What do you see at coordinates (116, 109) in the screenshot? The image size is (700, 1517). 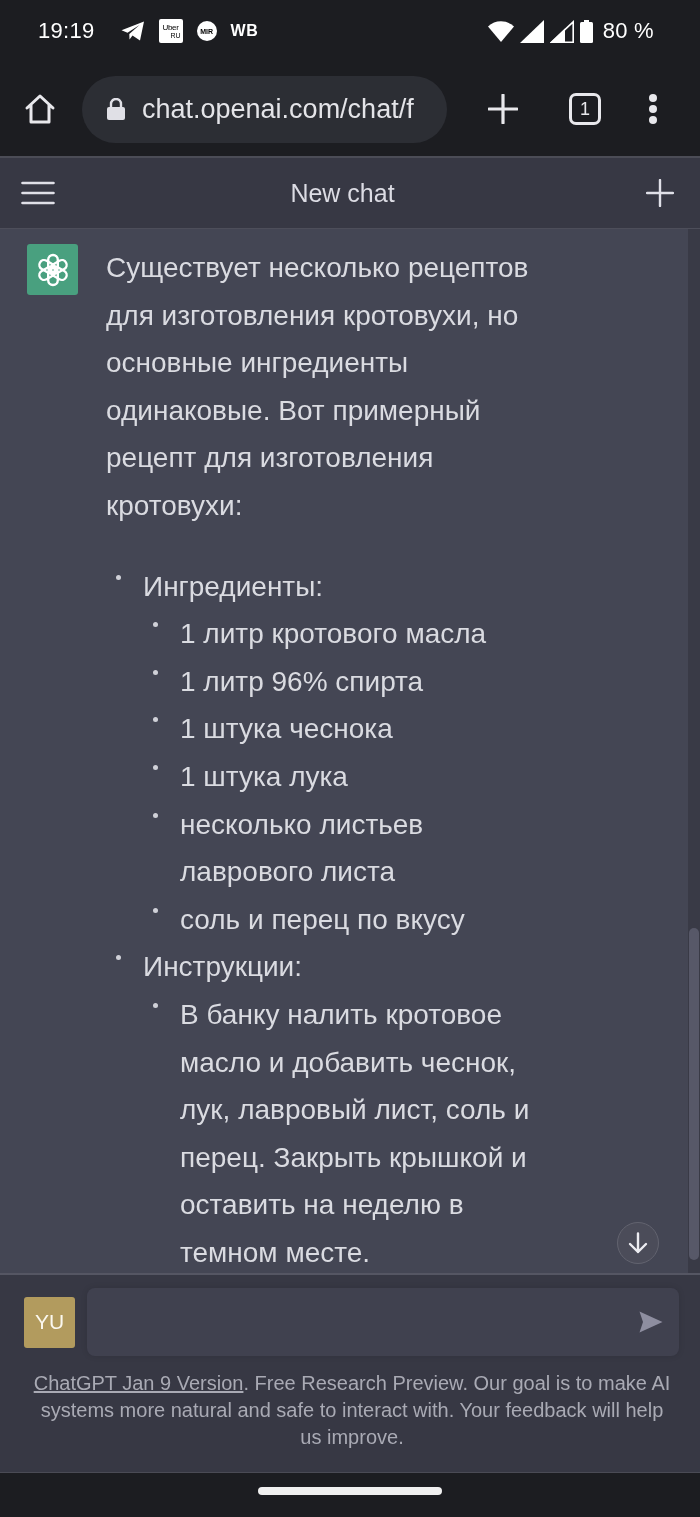 I see `lock-icon` at bounding box center [116, 109].